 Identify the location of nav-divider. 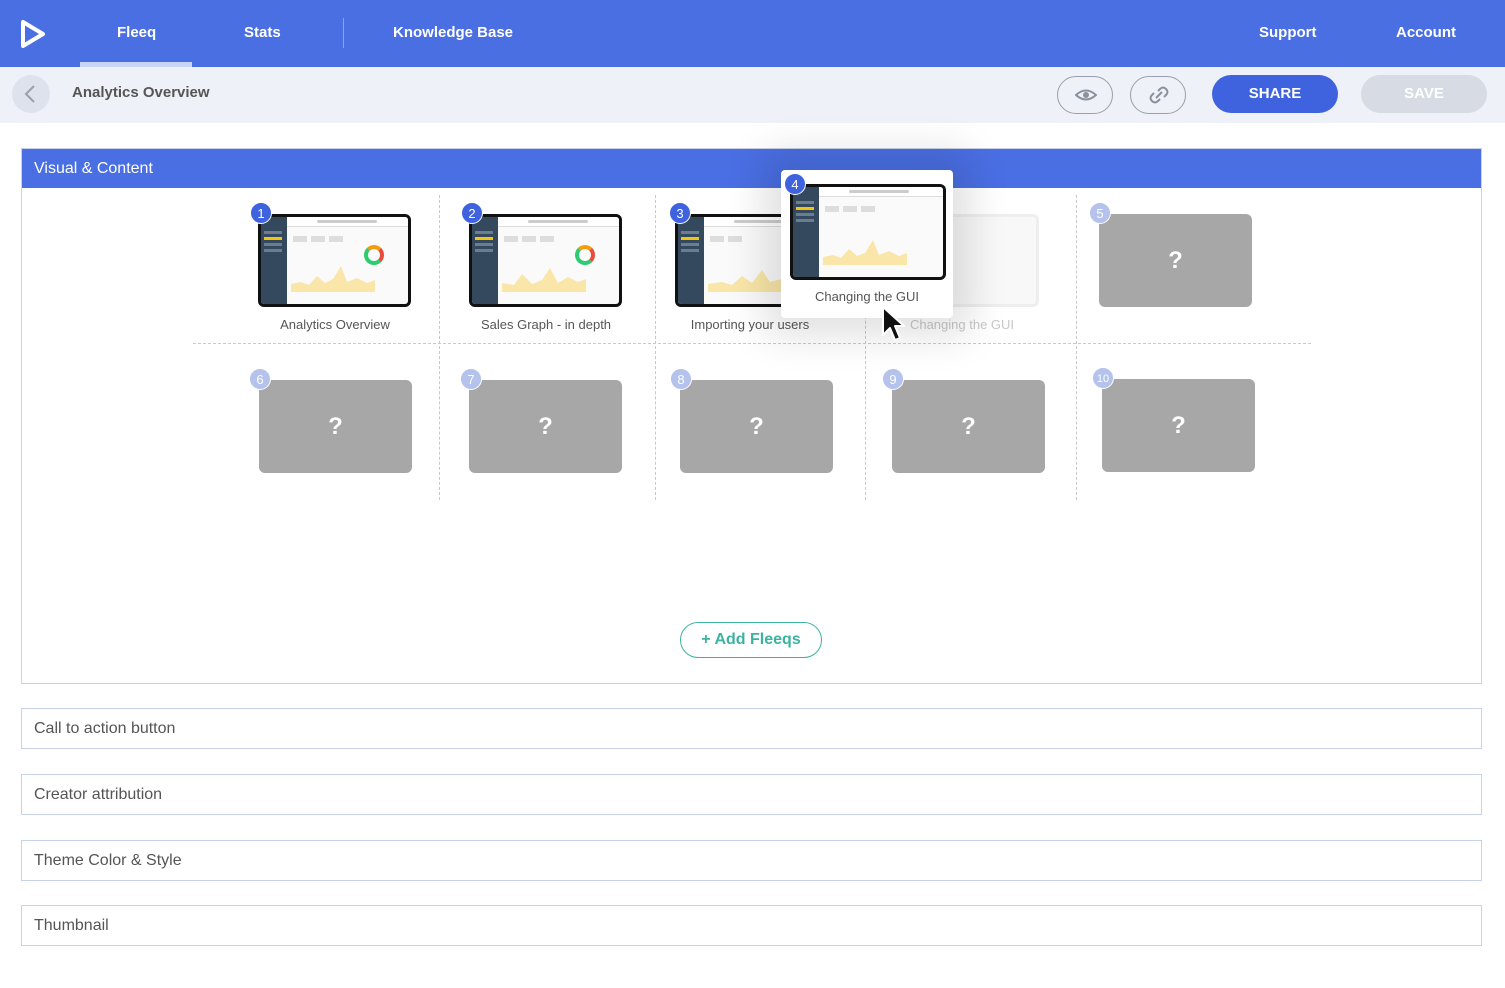
(343, 33).